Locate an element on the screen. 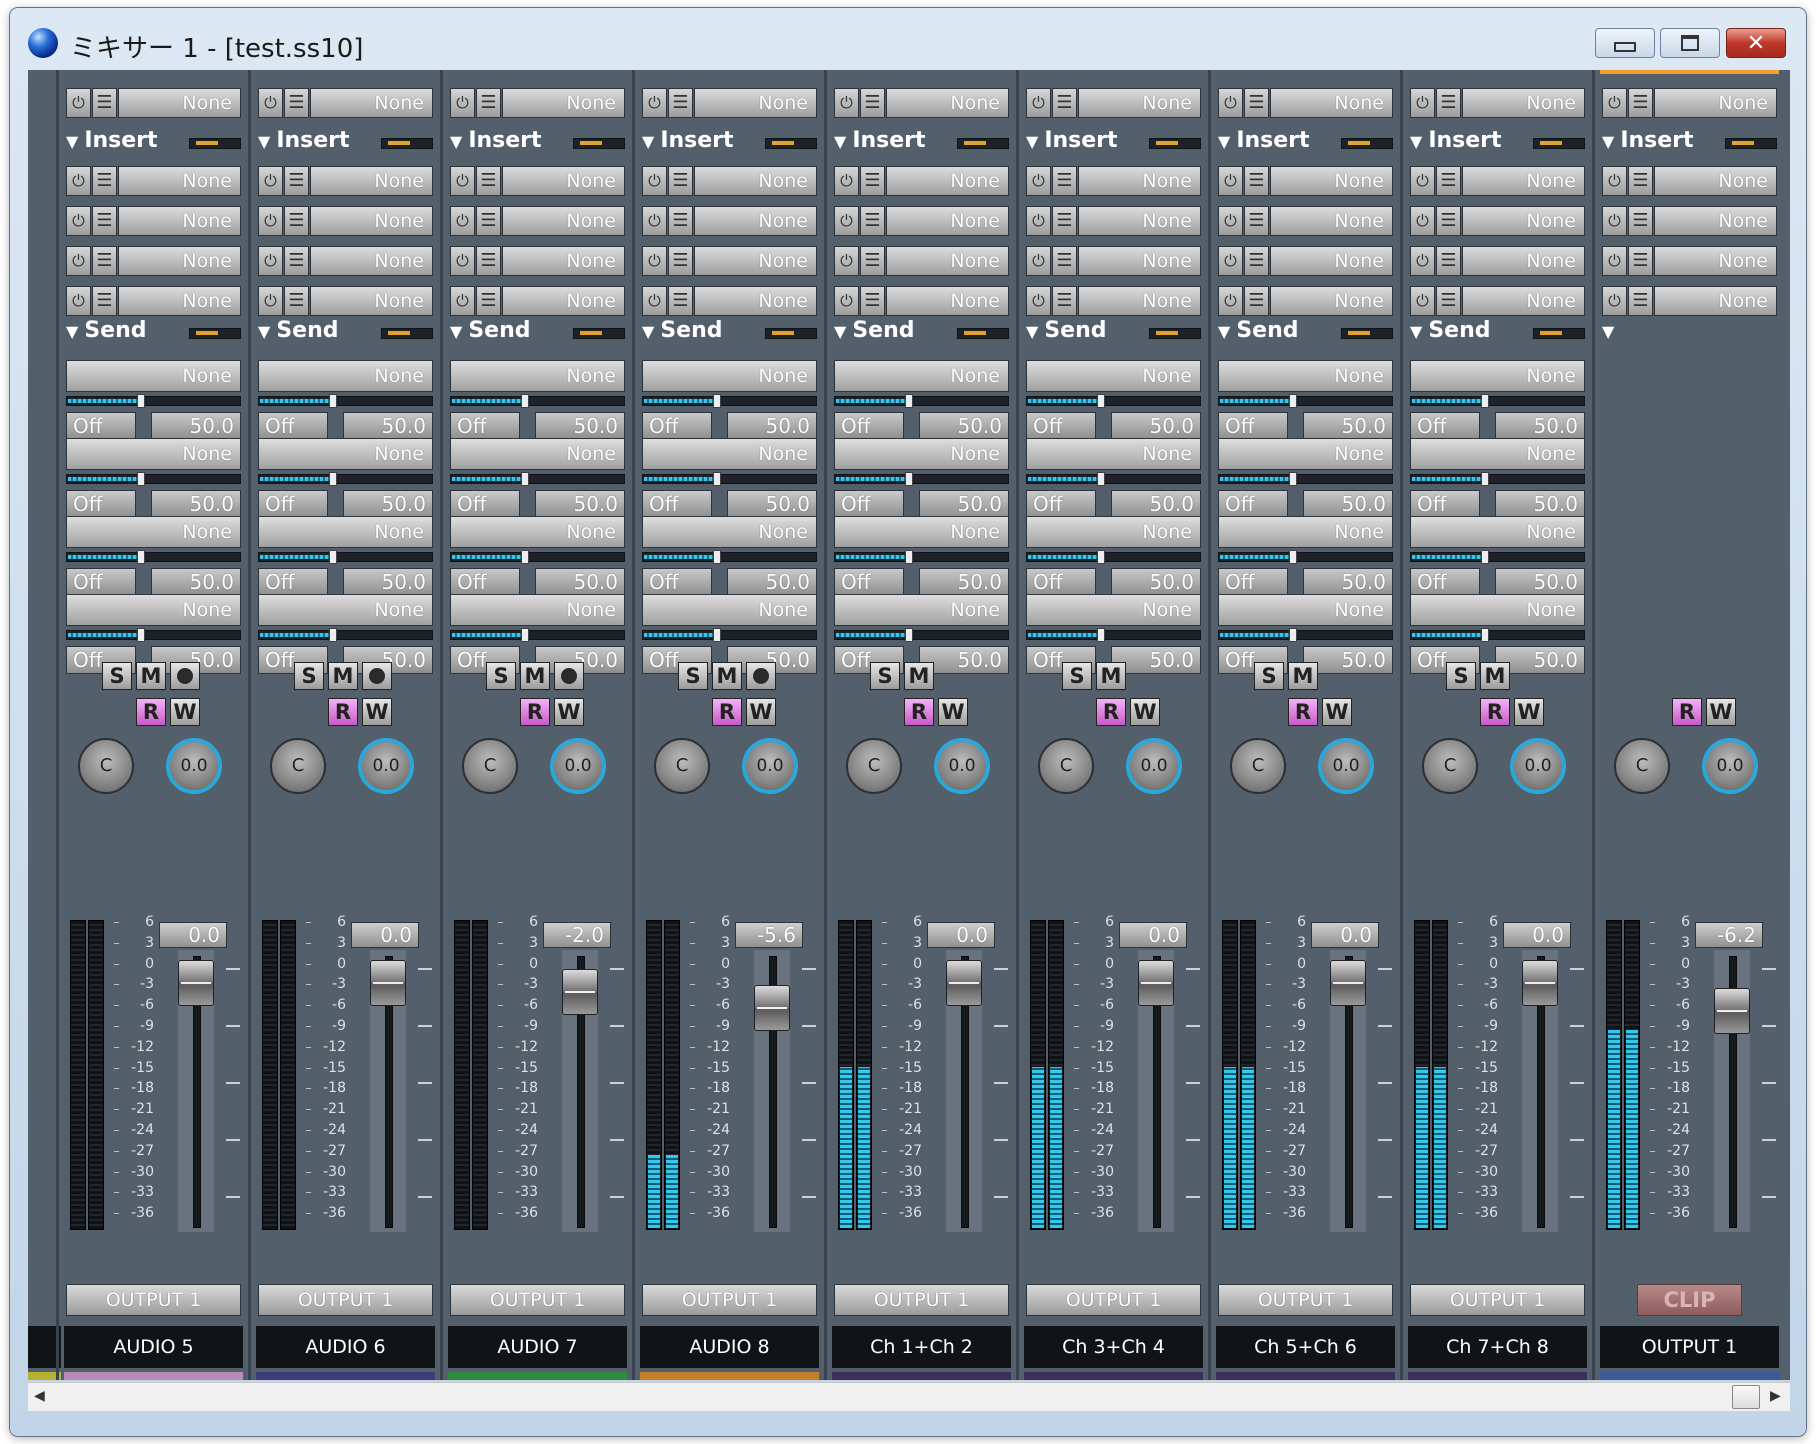 The width and height of the screenshot is (1816, 1444). volume-value: -2.0 is located at coordinates (577, 935).